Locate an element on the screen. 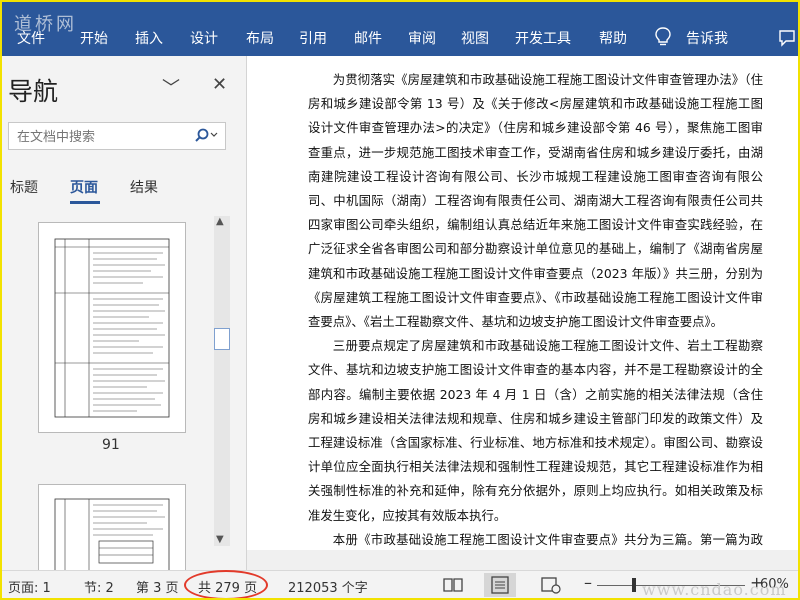  tab-file: 文件 is located at coordinates (31, 38).